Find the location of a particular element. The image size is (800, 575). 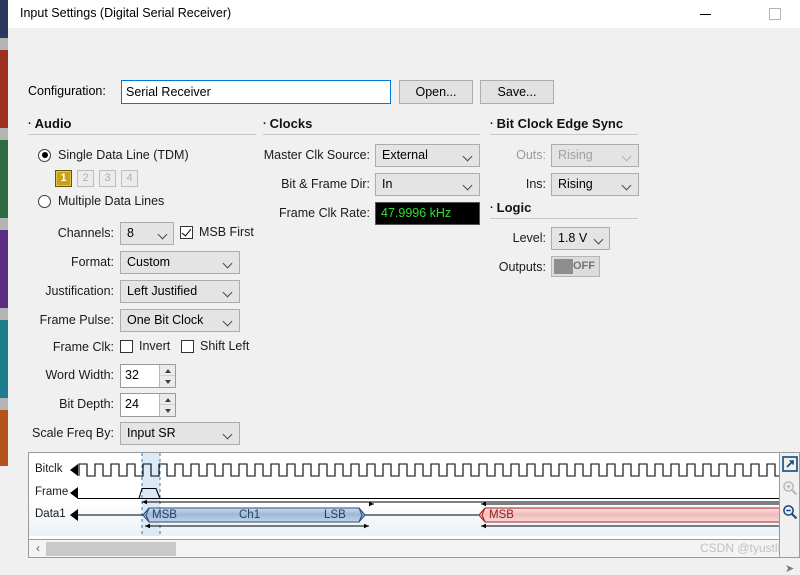

word-width-stepper: 32 is located at coordinates (148, 376).